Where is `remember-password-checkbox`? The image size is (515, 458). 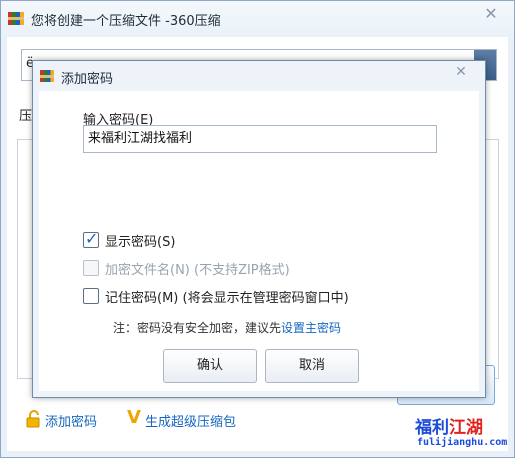 remember-password-checkbox is located at coordinates (91, 296).